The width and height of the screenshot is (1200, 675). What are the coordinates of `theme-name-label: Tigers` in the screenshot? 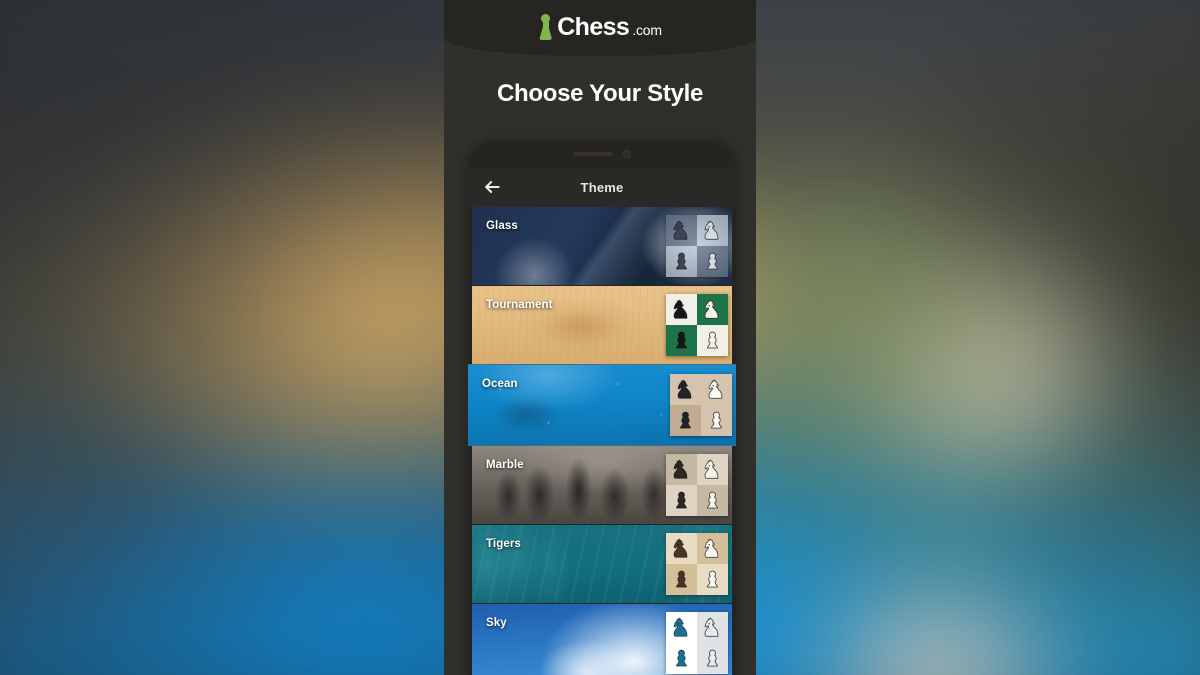 It's located at (503, 544).